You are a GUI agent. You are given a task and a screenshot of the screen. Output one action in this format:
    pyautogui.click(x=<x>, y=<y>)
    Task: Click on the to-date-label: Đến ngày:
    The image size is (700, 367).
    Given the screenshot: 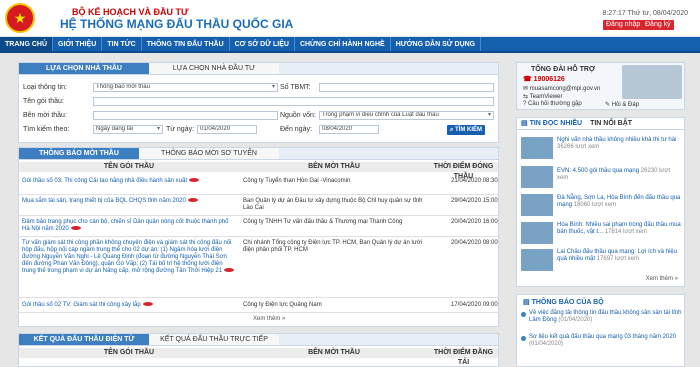 What is the action you would take?
    pyautogui.click(x=296, y=129)
    